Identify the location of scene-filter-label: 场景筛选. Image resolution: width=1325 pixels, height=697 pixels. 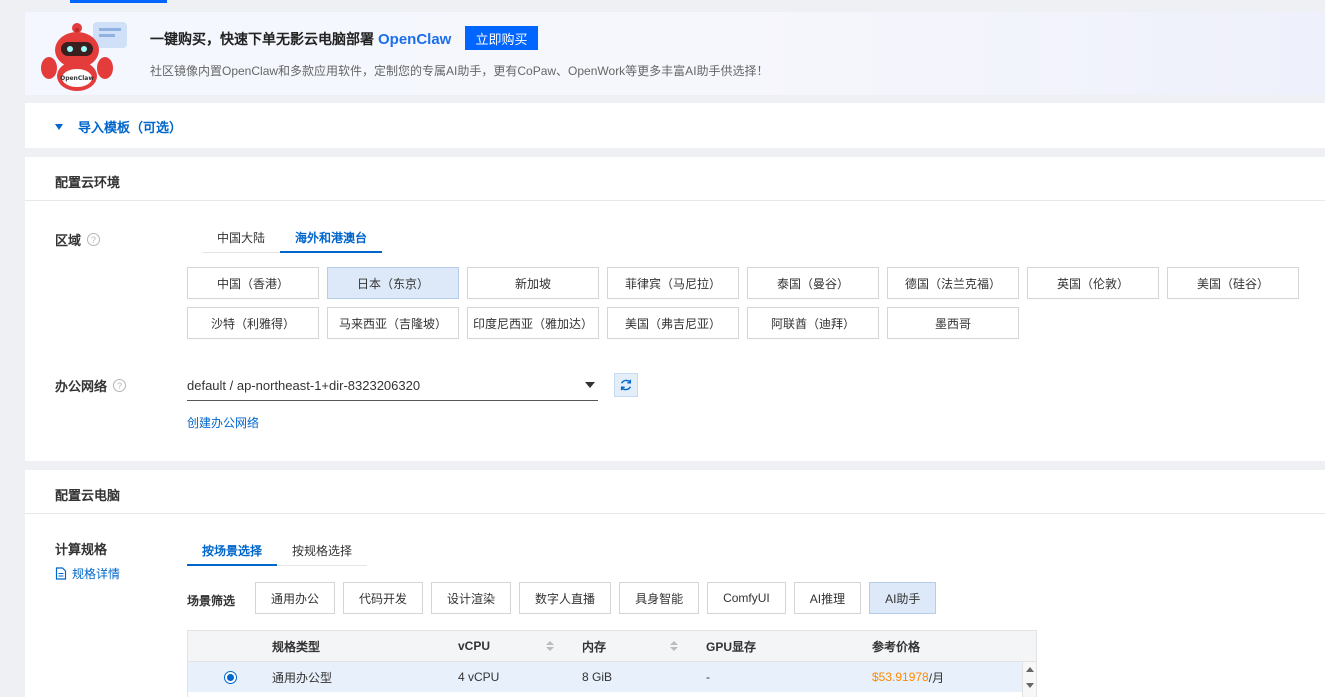
(211, 601).